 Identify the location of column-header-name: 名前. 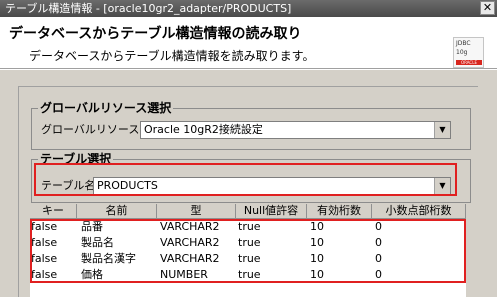
(117, 211).